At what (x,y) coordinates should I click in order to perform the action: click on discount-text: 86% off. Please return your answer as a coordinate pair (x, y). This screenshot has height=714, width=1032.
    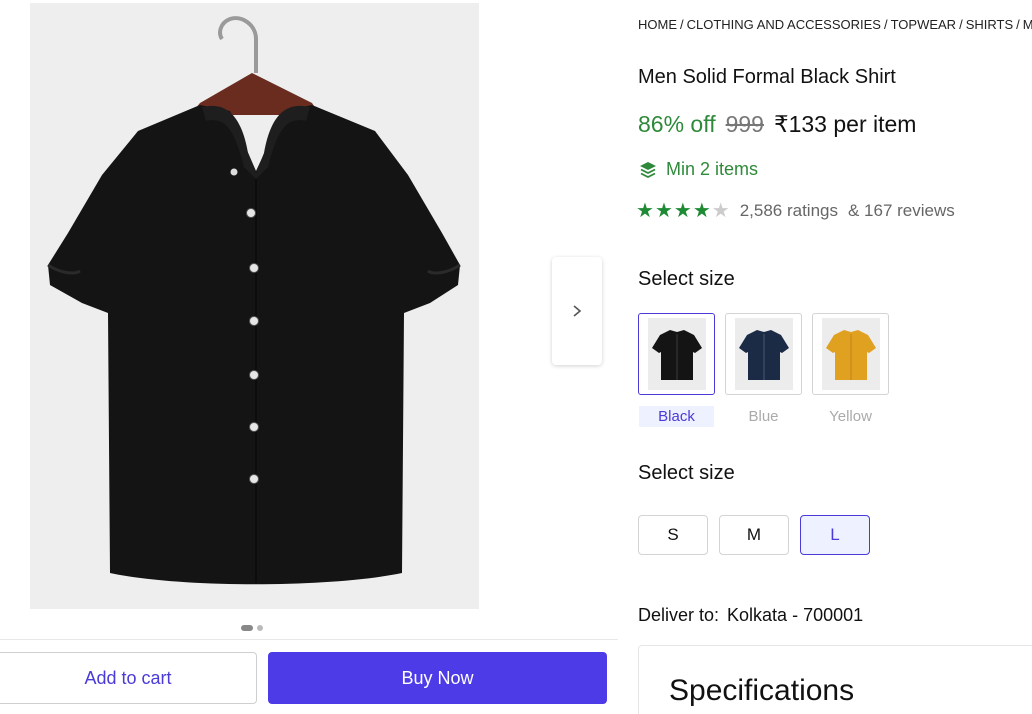
    Looking at the image, I should click on (677, 124).